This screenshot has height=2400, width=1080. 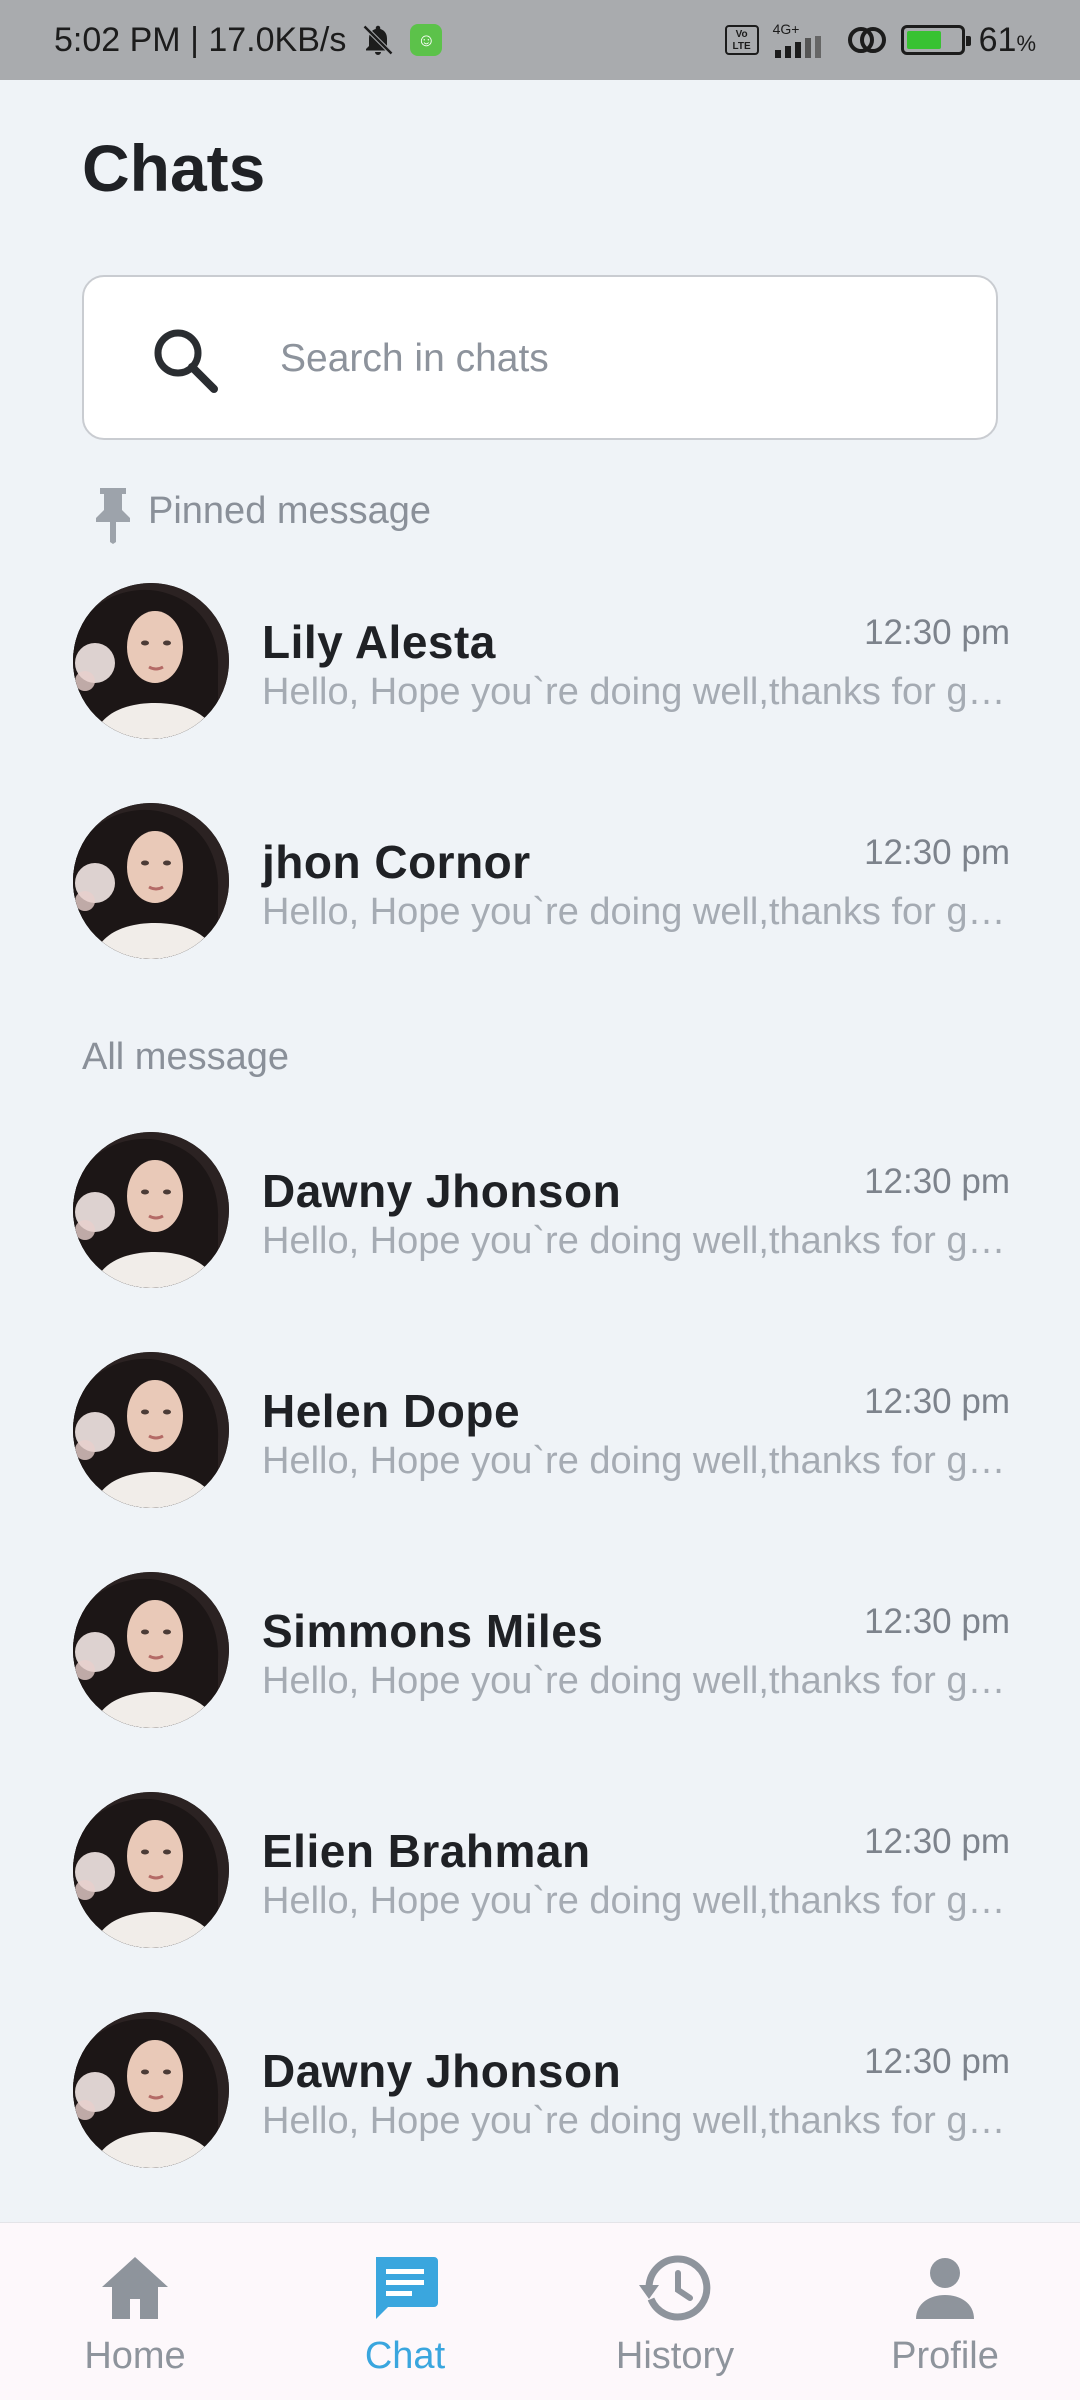 What do you see at coordinates (433, 1631) in the screenshot?
I see `chat-name: Simmons Miles` at bounding box center [433, 1631].